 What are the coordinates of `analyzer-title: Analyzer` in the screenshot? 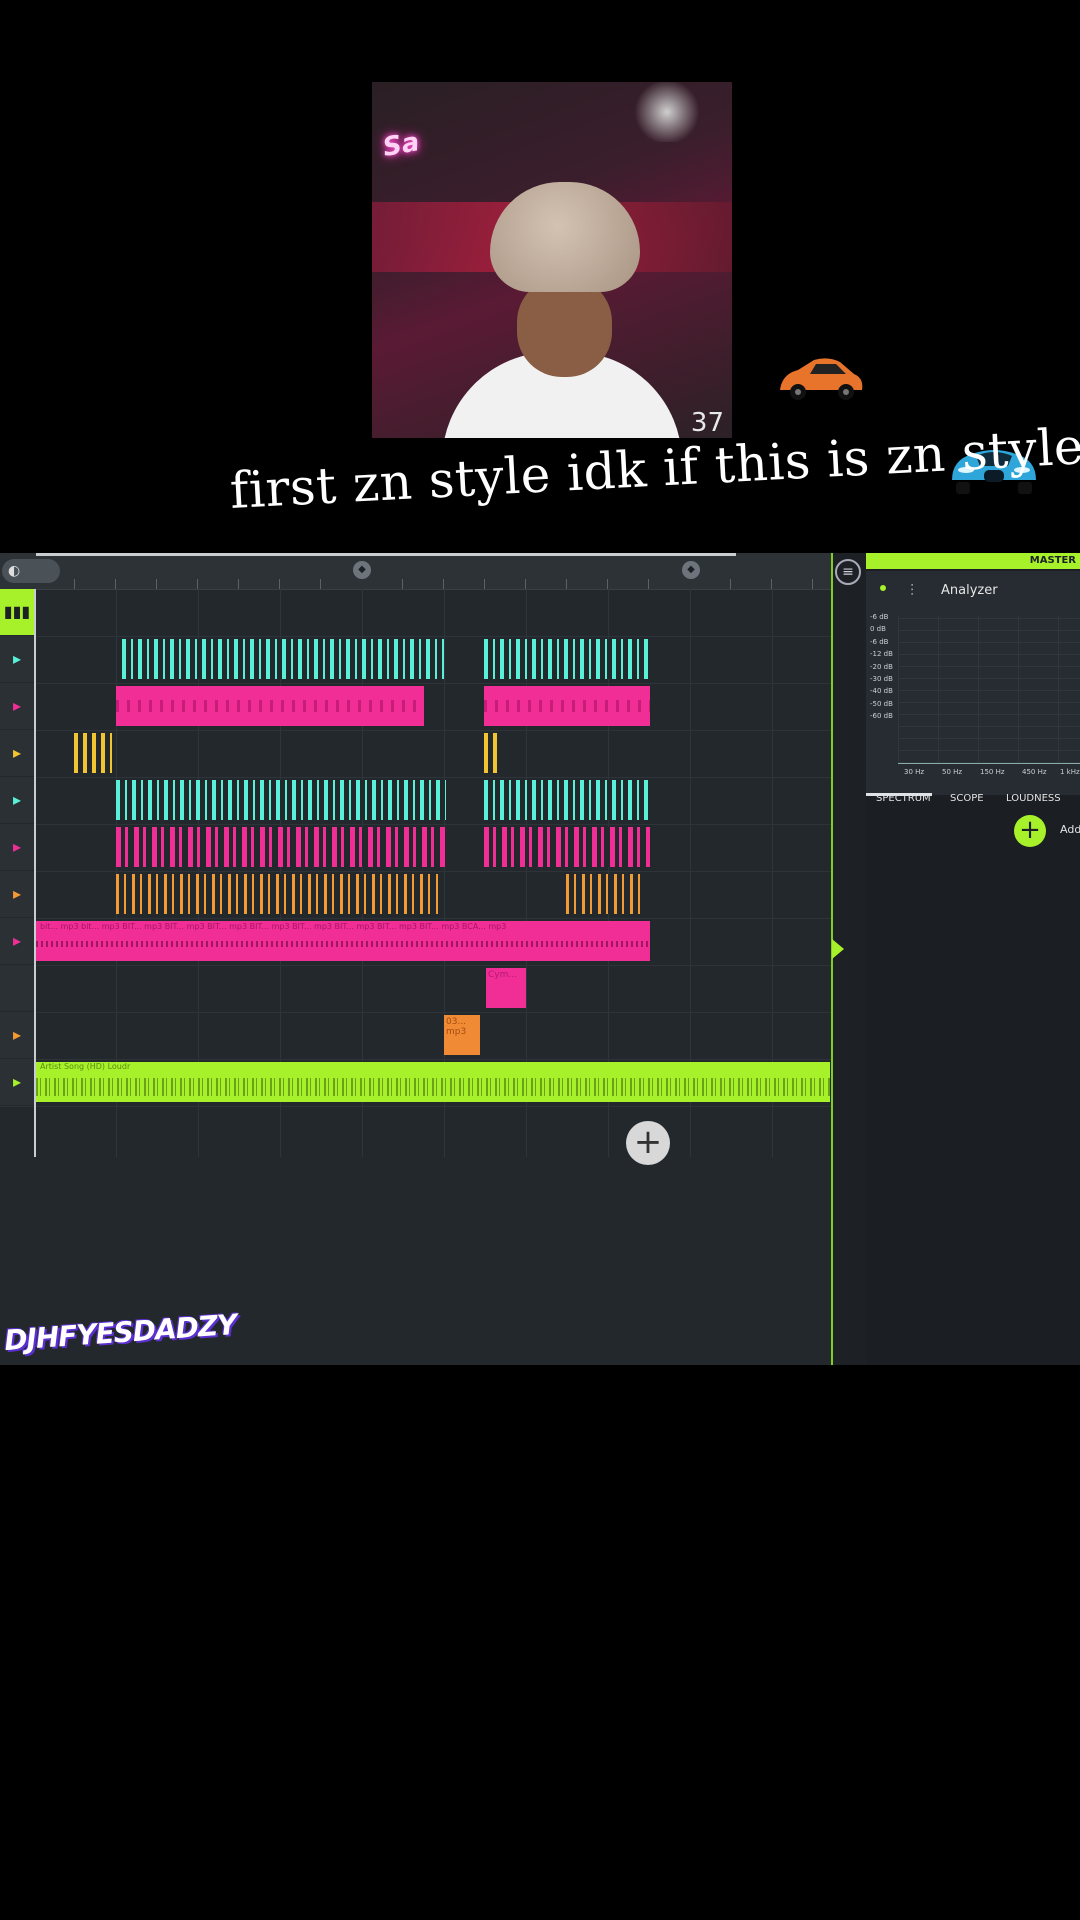 It's located at (969, 590).